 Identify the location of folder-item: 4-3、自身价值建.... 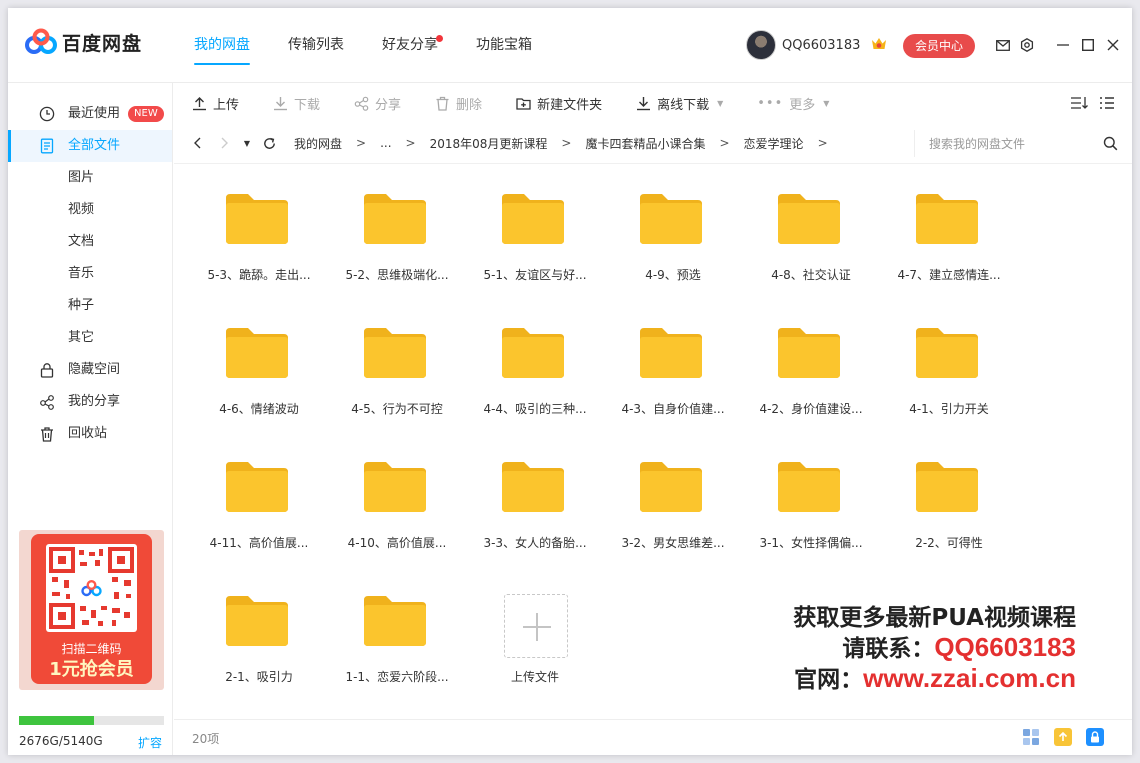
(673, 375).